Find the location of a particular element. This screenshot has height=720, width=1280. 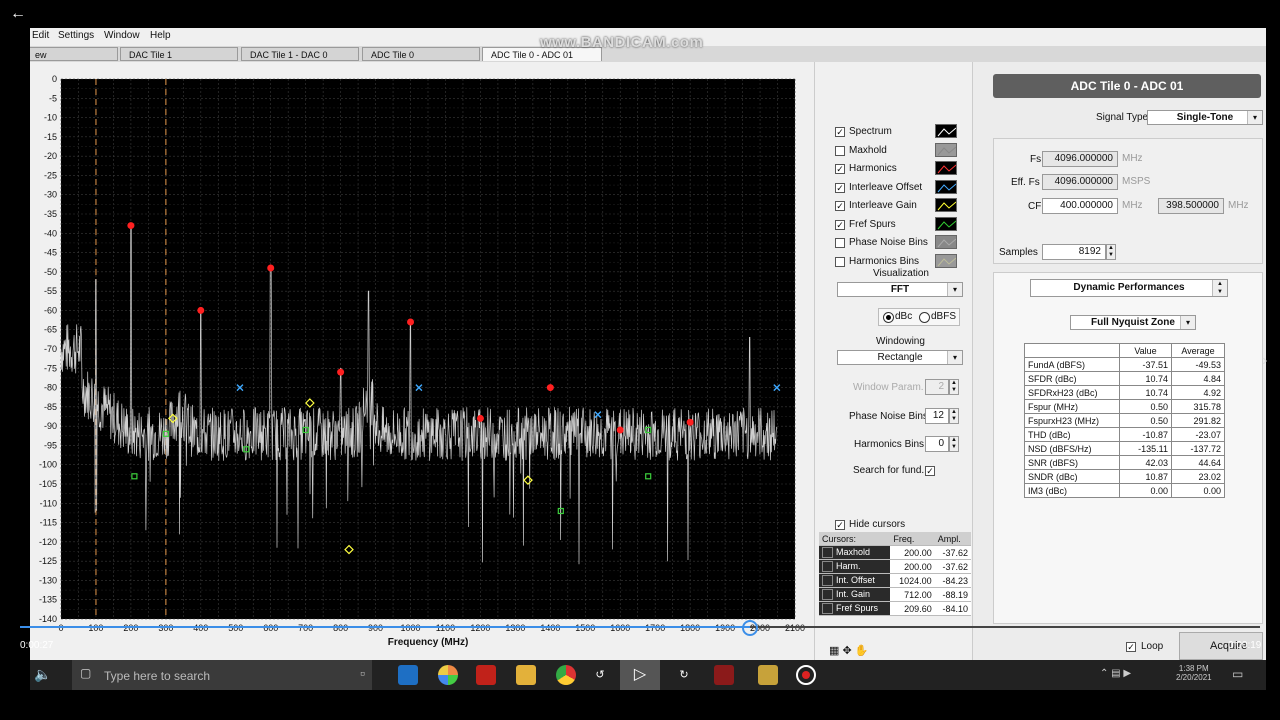

slack-icon is located at coordinates (448, 675).